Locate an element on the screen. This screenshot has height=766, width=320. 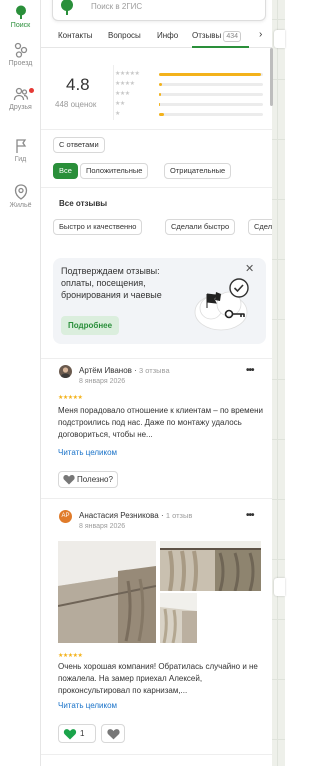
rating-distribution-row: ★★★ is located at coordinates (190, 94).